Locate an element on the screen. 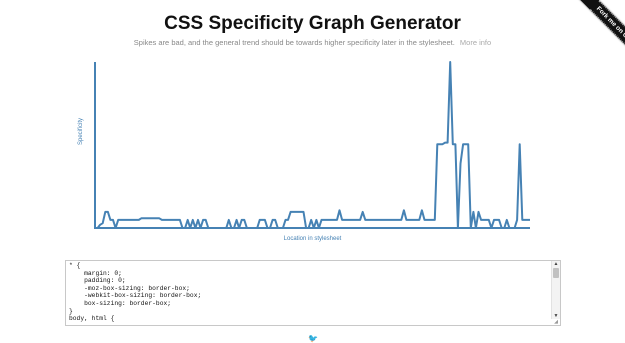 This screenshot has width=625, height=343. more-info-link: More info is located at coordinates (475, 42).